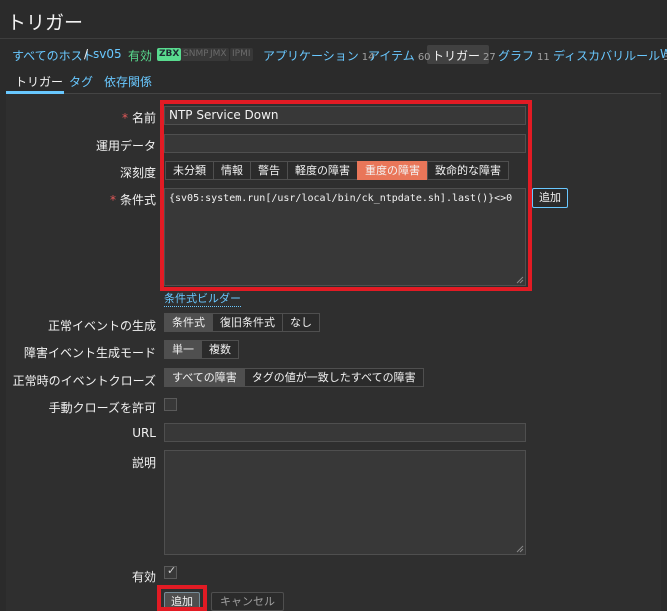 The width and height of the screenshot is (667, 611). Describe the element at coordinates (456, 56) in the screenshot. I see `nav-triggers-label: トリガー` at that location.